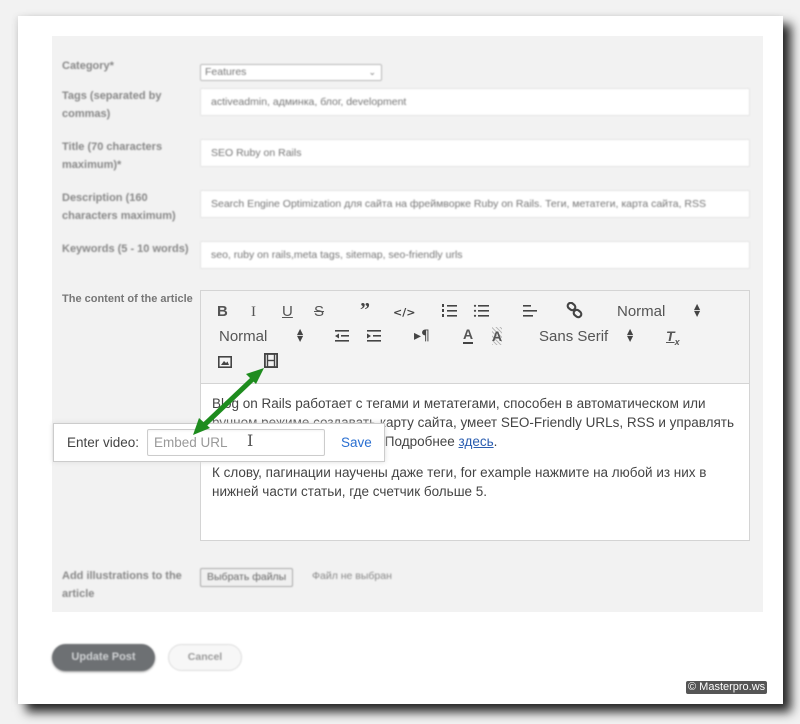  I want to click on film-icon, so click(270, 360).